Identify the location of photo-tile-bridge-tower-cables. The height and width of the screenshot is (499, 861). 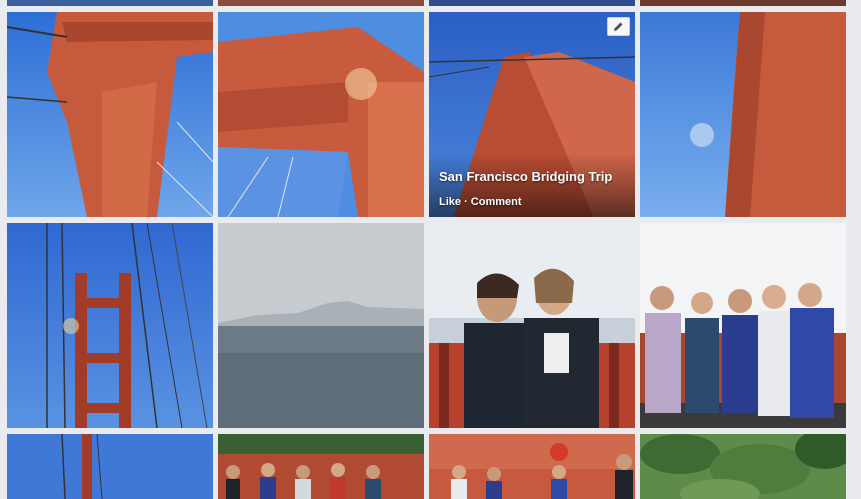
(110, 325).